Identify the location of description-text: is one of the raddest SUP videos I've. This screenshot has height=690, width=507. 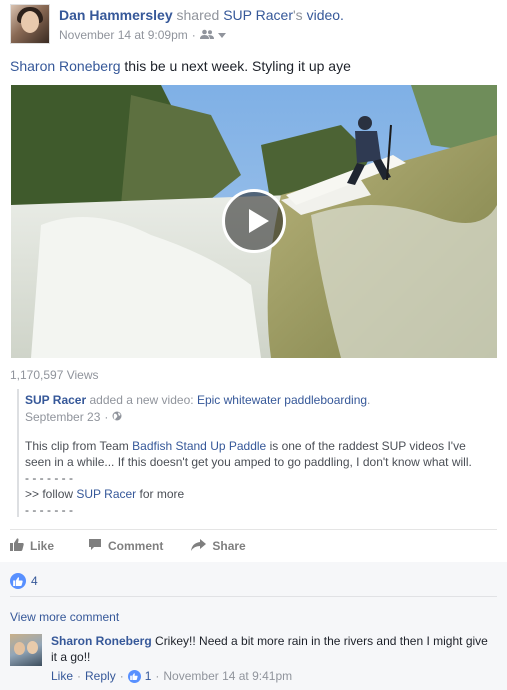
(366, 446).